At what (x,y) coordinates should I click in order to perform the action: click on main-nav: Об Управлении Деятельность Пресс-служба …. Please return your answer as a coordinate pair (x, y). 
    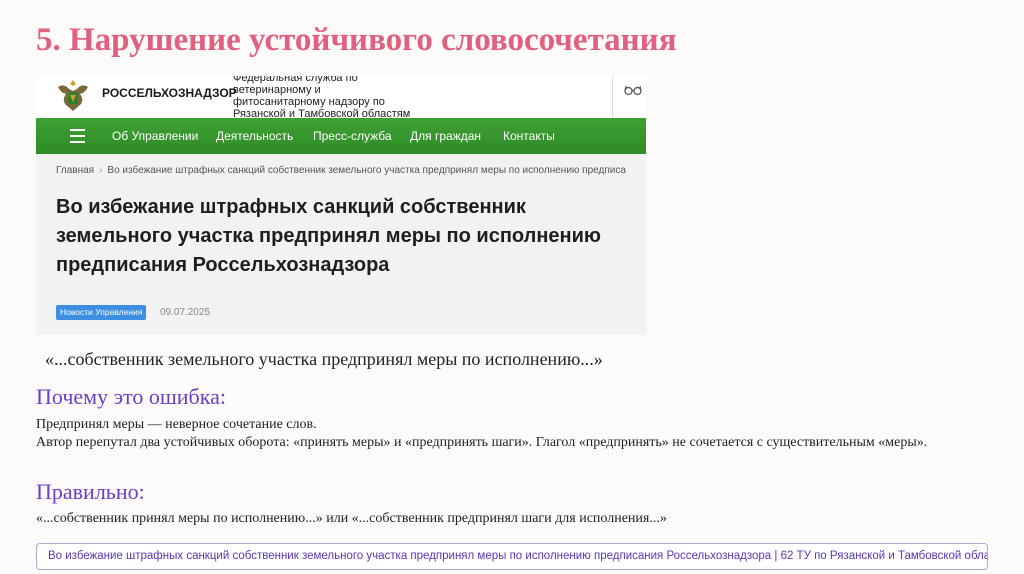
    Looking at the image, I should click on (341, 136).